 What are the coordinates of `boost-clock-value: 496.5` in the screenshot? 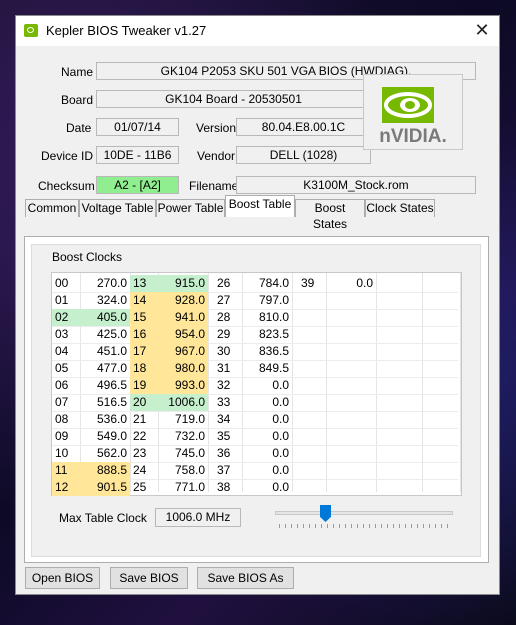 It's located at (105, 385).